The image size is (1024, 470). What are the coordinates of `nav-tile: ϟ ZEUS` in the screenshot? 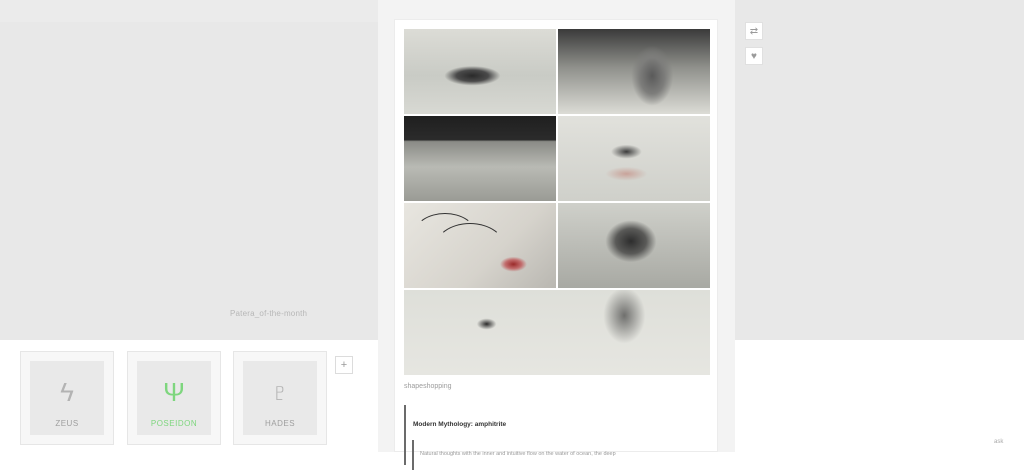 It's located at (67, 398).